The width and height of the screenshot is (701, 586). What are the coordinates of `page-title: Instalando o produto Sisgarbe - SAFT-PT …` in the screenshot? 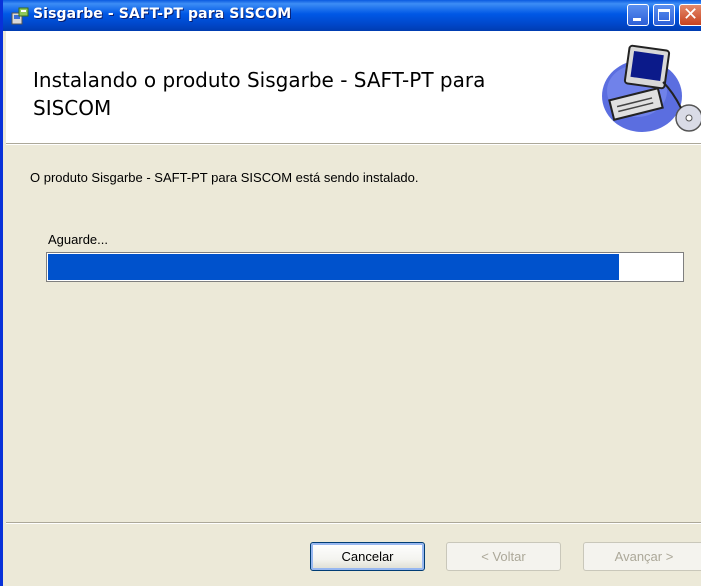 It's located at (259, 94).